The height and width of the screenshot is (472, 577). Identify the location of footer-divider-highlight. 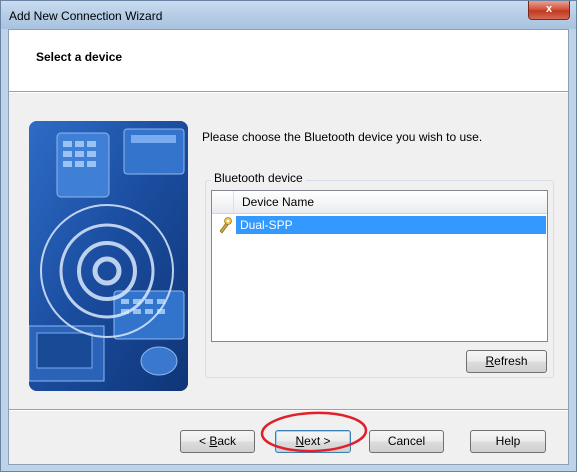
(288, 410).